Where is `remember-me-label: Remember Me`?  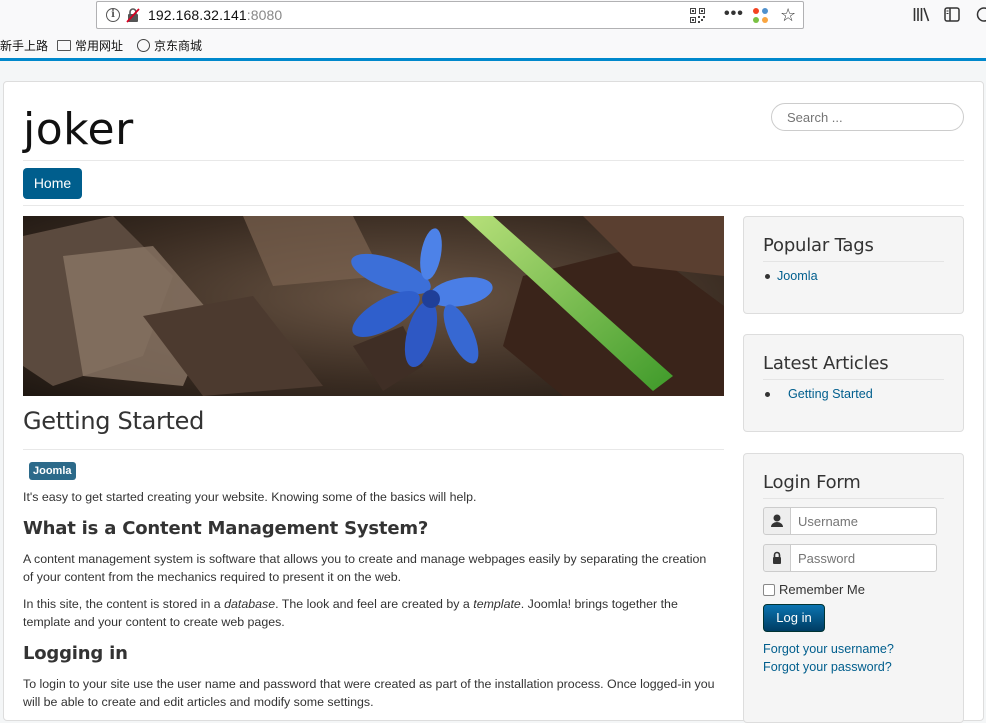 remember-me-label: Remember Me is located at coordinates (822, 589).